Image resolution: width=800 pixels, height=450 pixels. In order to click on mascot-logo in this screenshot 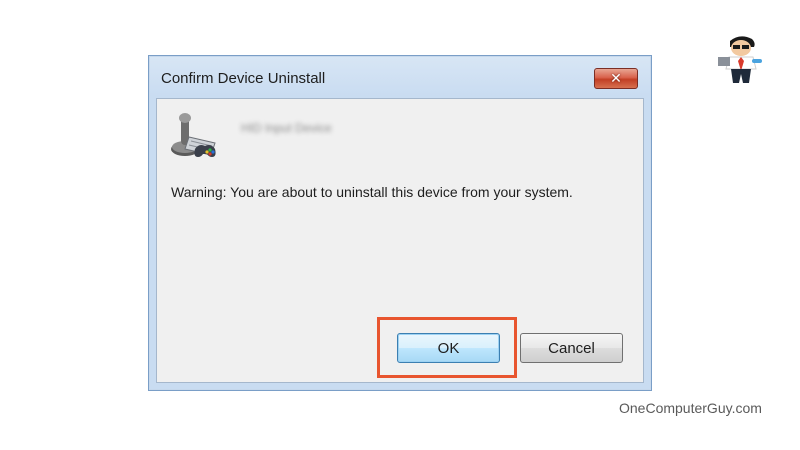, I will do `click(740, 59)`.